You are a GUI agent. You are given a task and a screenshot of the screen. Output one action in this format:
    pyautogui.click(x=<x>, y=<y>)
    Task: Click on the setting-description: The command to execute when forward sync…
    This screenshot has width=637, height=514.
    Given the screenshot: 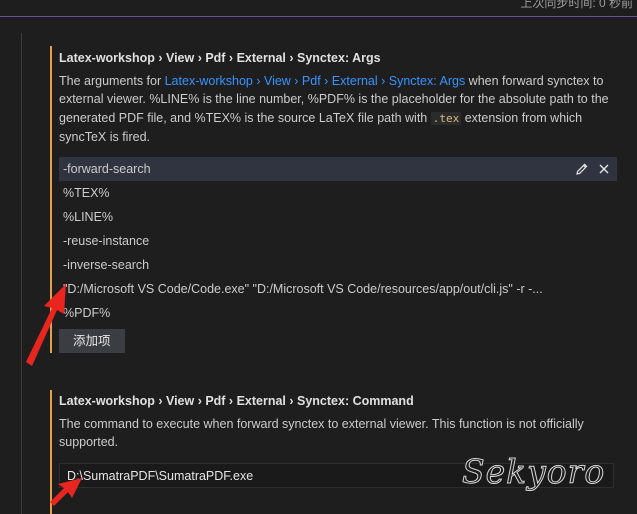 What is the action you would take?
    pyautogui.click(x=321, y=433)
    